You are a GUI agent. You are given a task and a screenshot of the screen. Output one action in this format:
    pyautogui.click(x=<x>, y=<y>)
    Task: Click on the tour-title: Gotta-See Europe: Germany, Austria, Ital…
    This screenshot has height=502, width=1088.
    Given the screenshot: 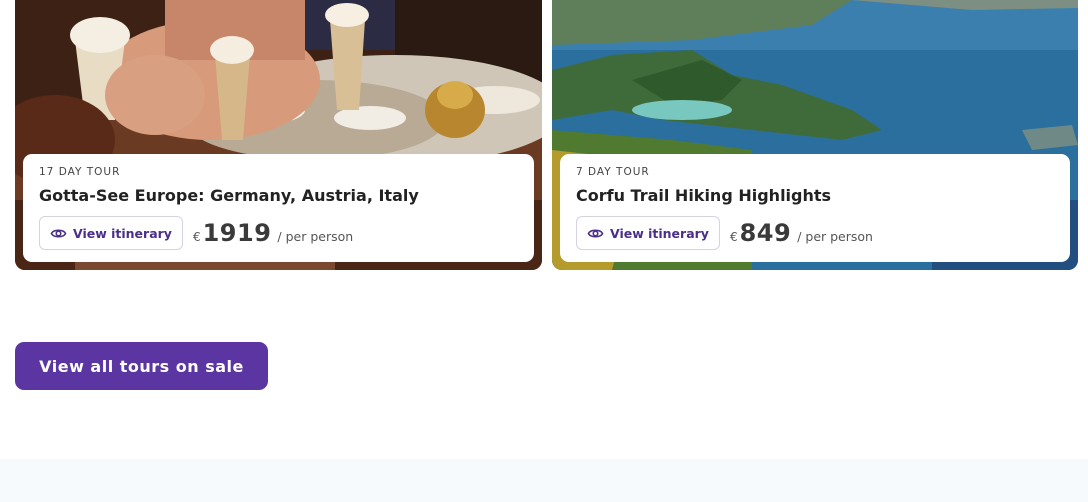 What is the action you would take?
    pyautogui.click(x=278, y=196)
    